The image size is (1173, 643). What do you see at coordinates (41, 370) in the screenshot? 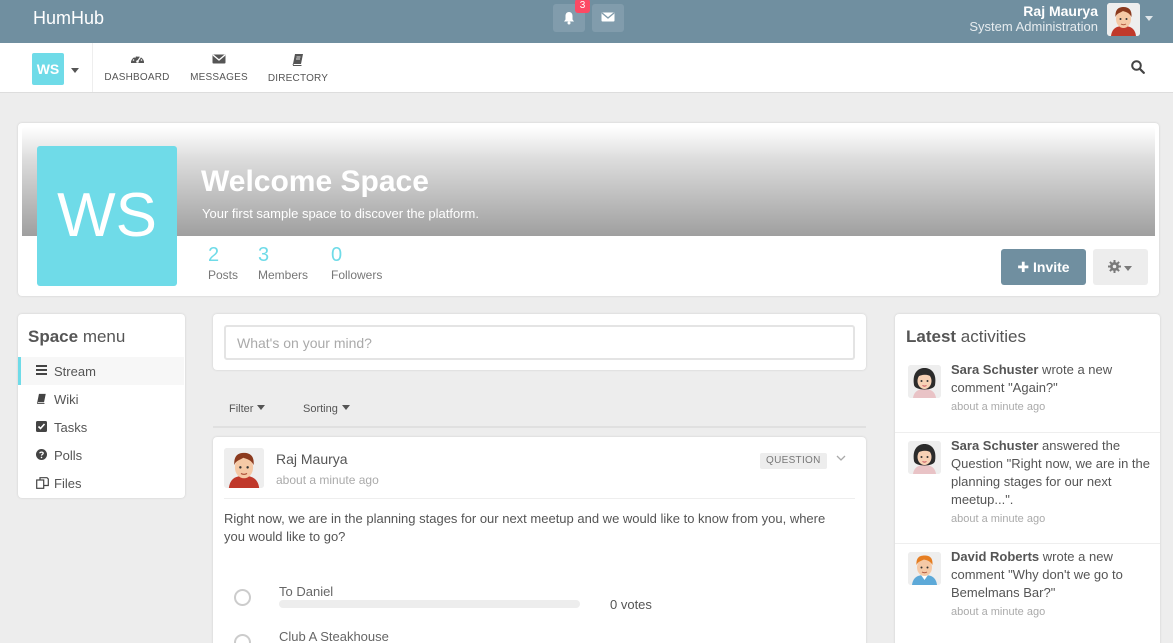
I see `list-icon` at bounding box center [41, 370].